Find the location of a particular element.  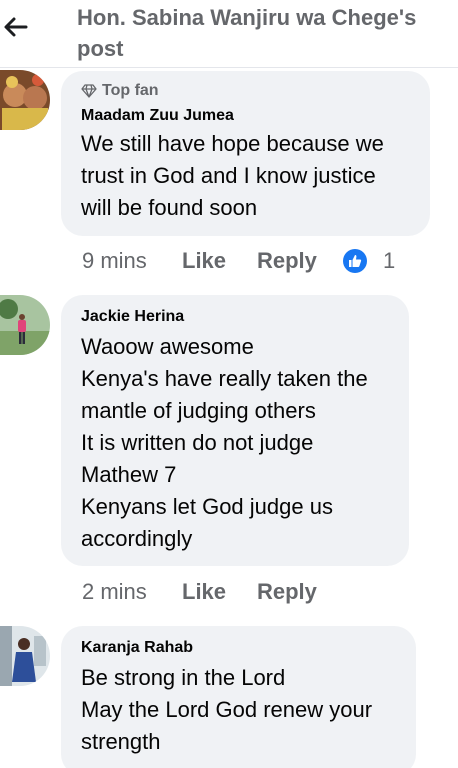

thumbs-up-icon is located at coordinates (355, 261).